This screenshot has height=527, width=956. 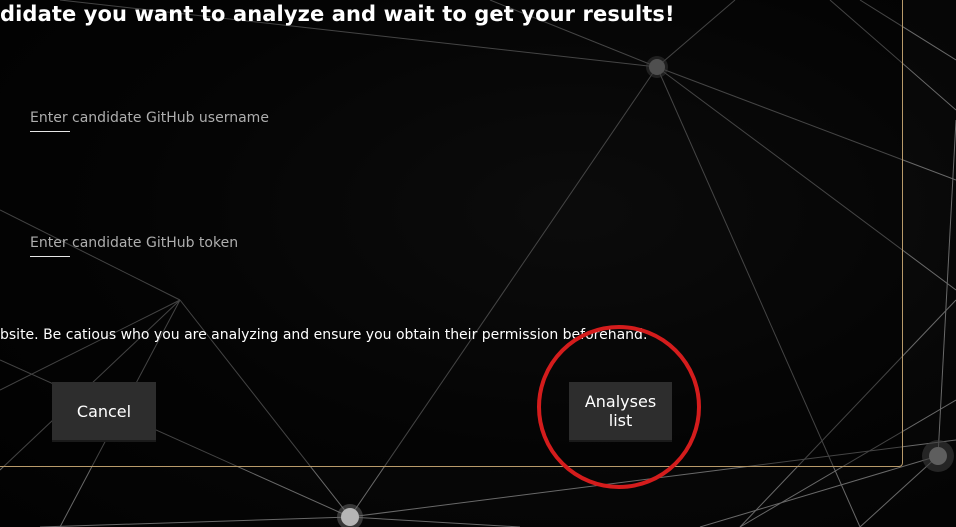 What do you see at coordinates (50, 131) in the screenshot?
I see `username-field-underline` at bounding box center [50, 131].